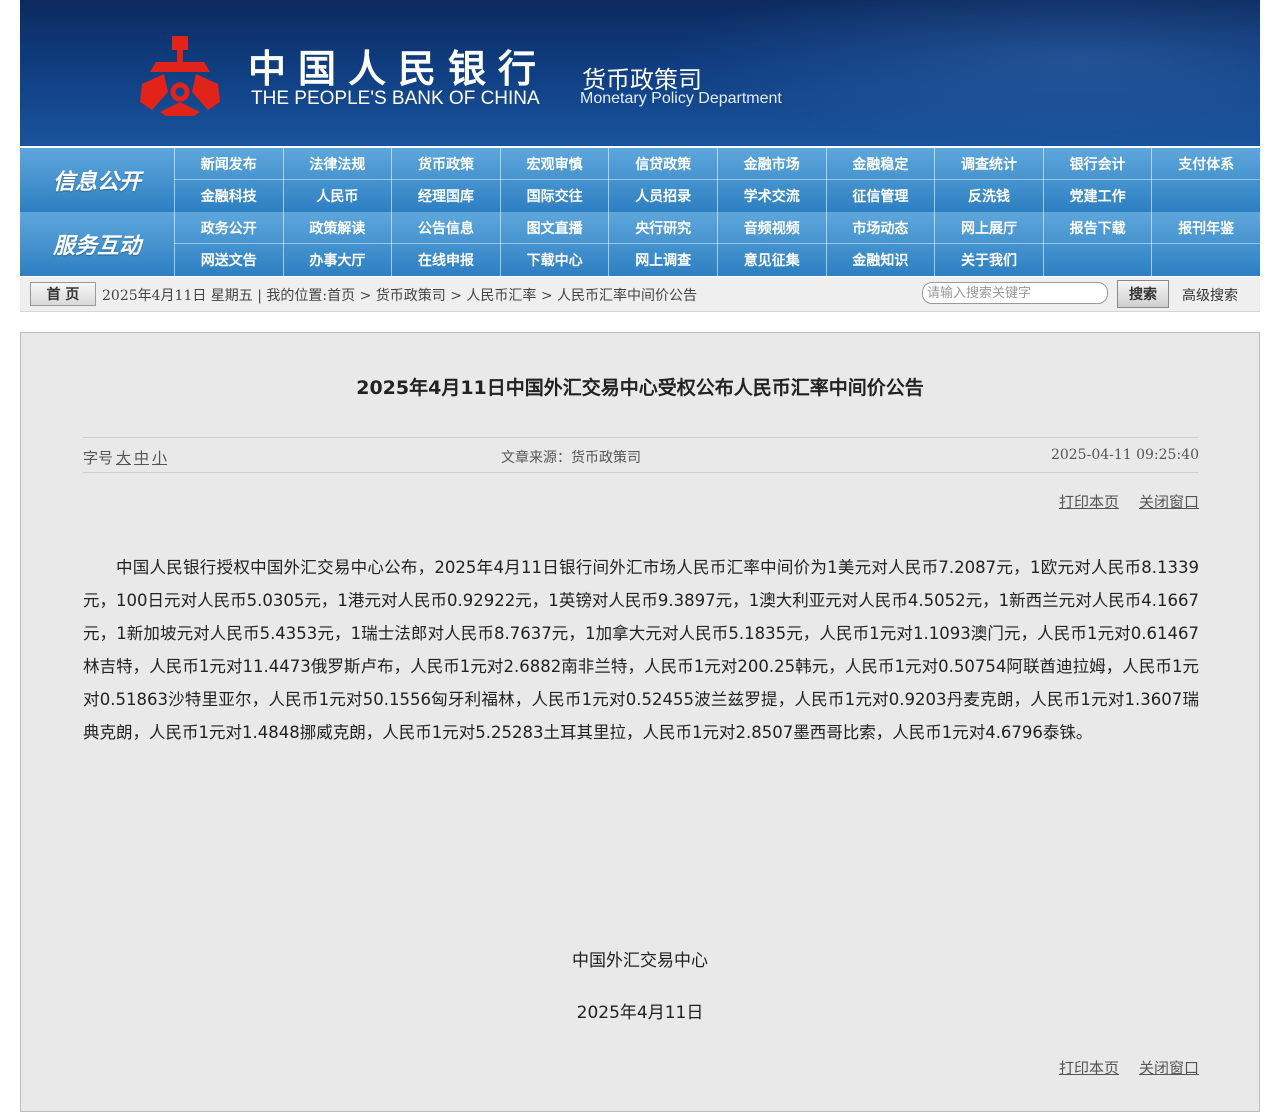 The image size is (1280, 1114). Describe the element at coordinates (98, 458) in the screenshot. I see `font-size-label: 字号` at that location.